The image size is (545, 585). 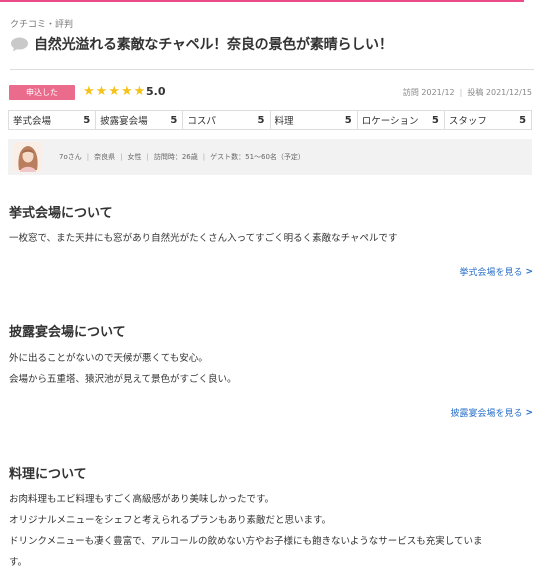 What do you see at coordinates (314, 120) in the screenshot?
I see `score-cell: 料理 5` at bounding box center [314, 120].